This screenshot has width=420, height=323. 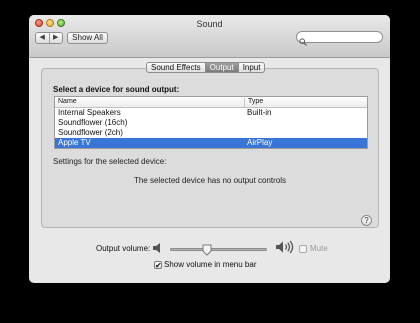 I want to click on device-type: Built-in, so click(x=259, y=112).